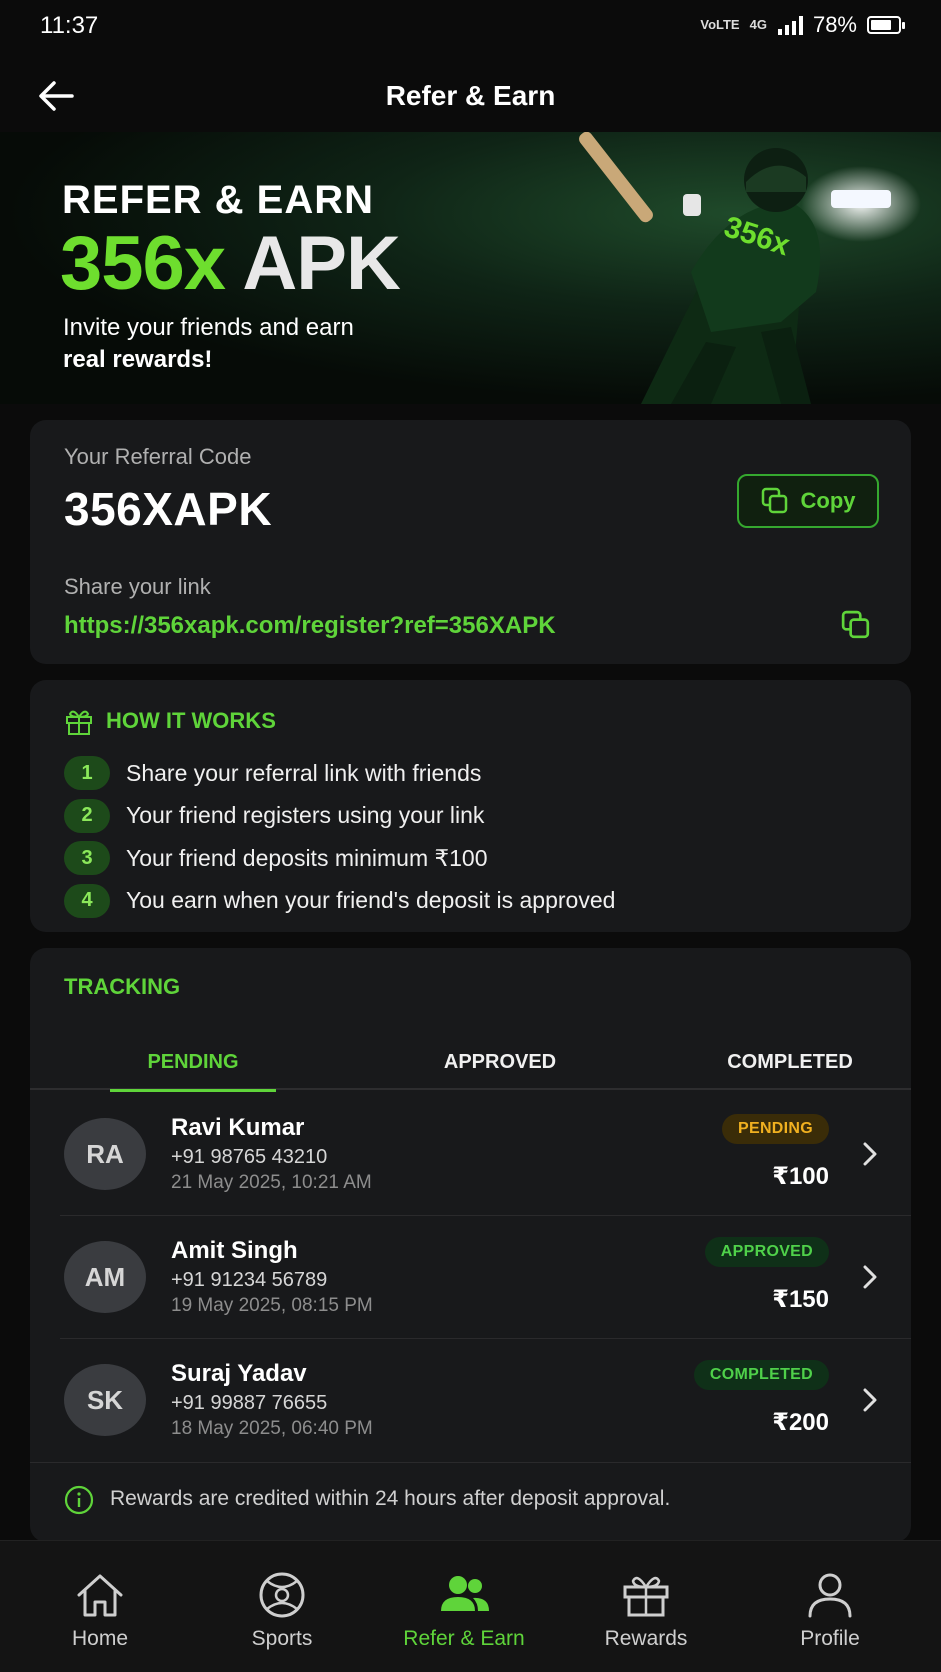 This screenshot has width=941, height=1672. Describe the element at coordinates (193, 1063) in the screenshot. I see `tab-pending: PENDING` at that location.